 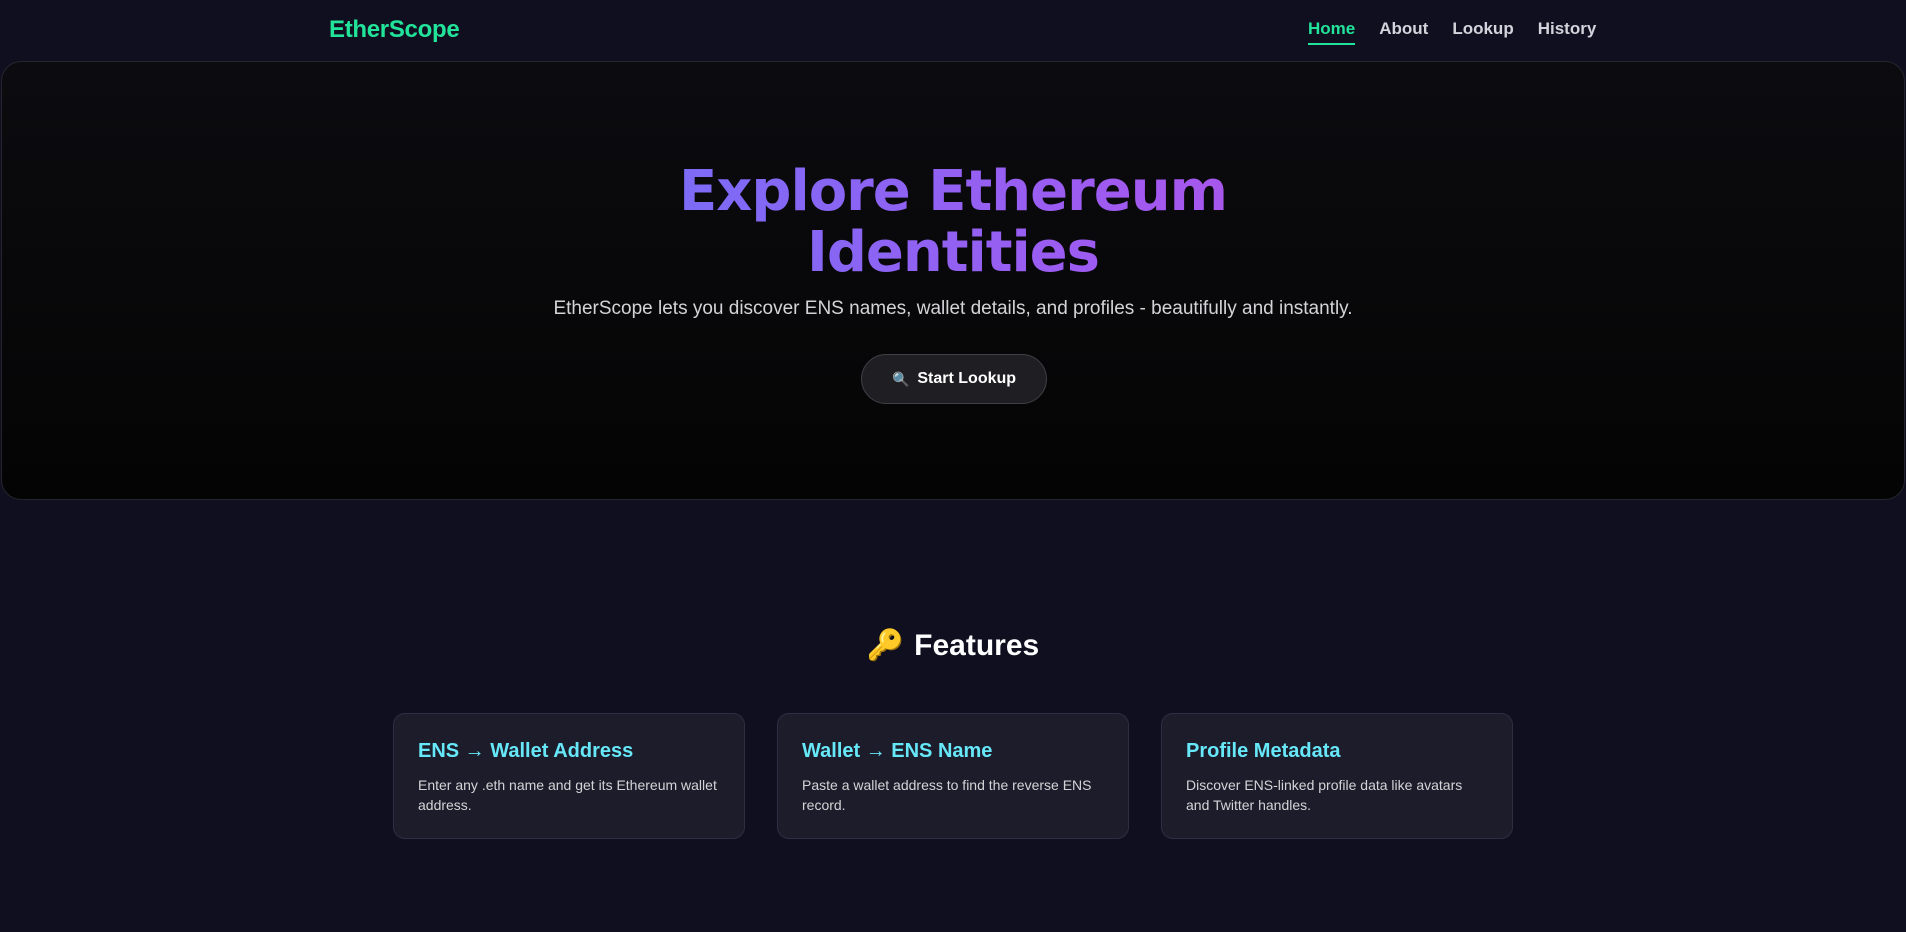 I want to click on features-heading-text: Features, so click(x=977, y=645).